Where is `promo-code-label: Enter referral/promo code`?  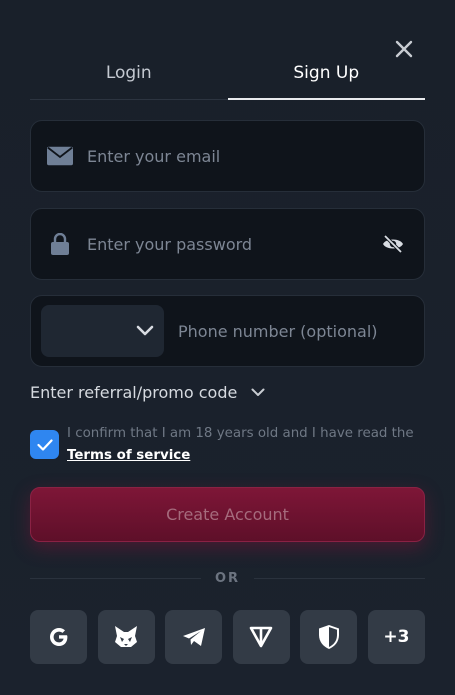
promo-code-label: Enter referral/promo code is located at coordinates (134, 392).